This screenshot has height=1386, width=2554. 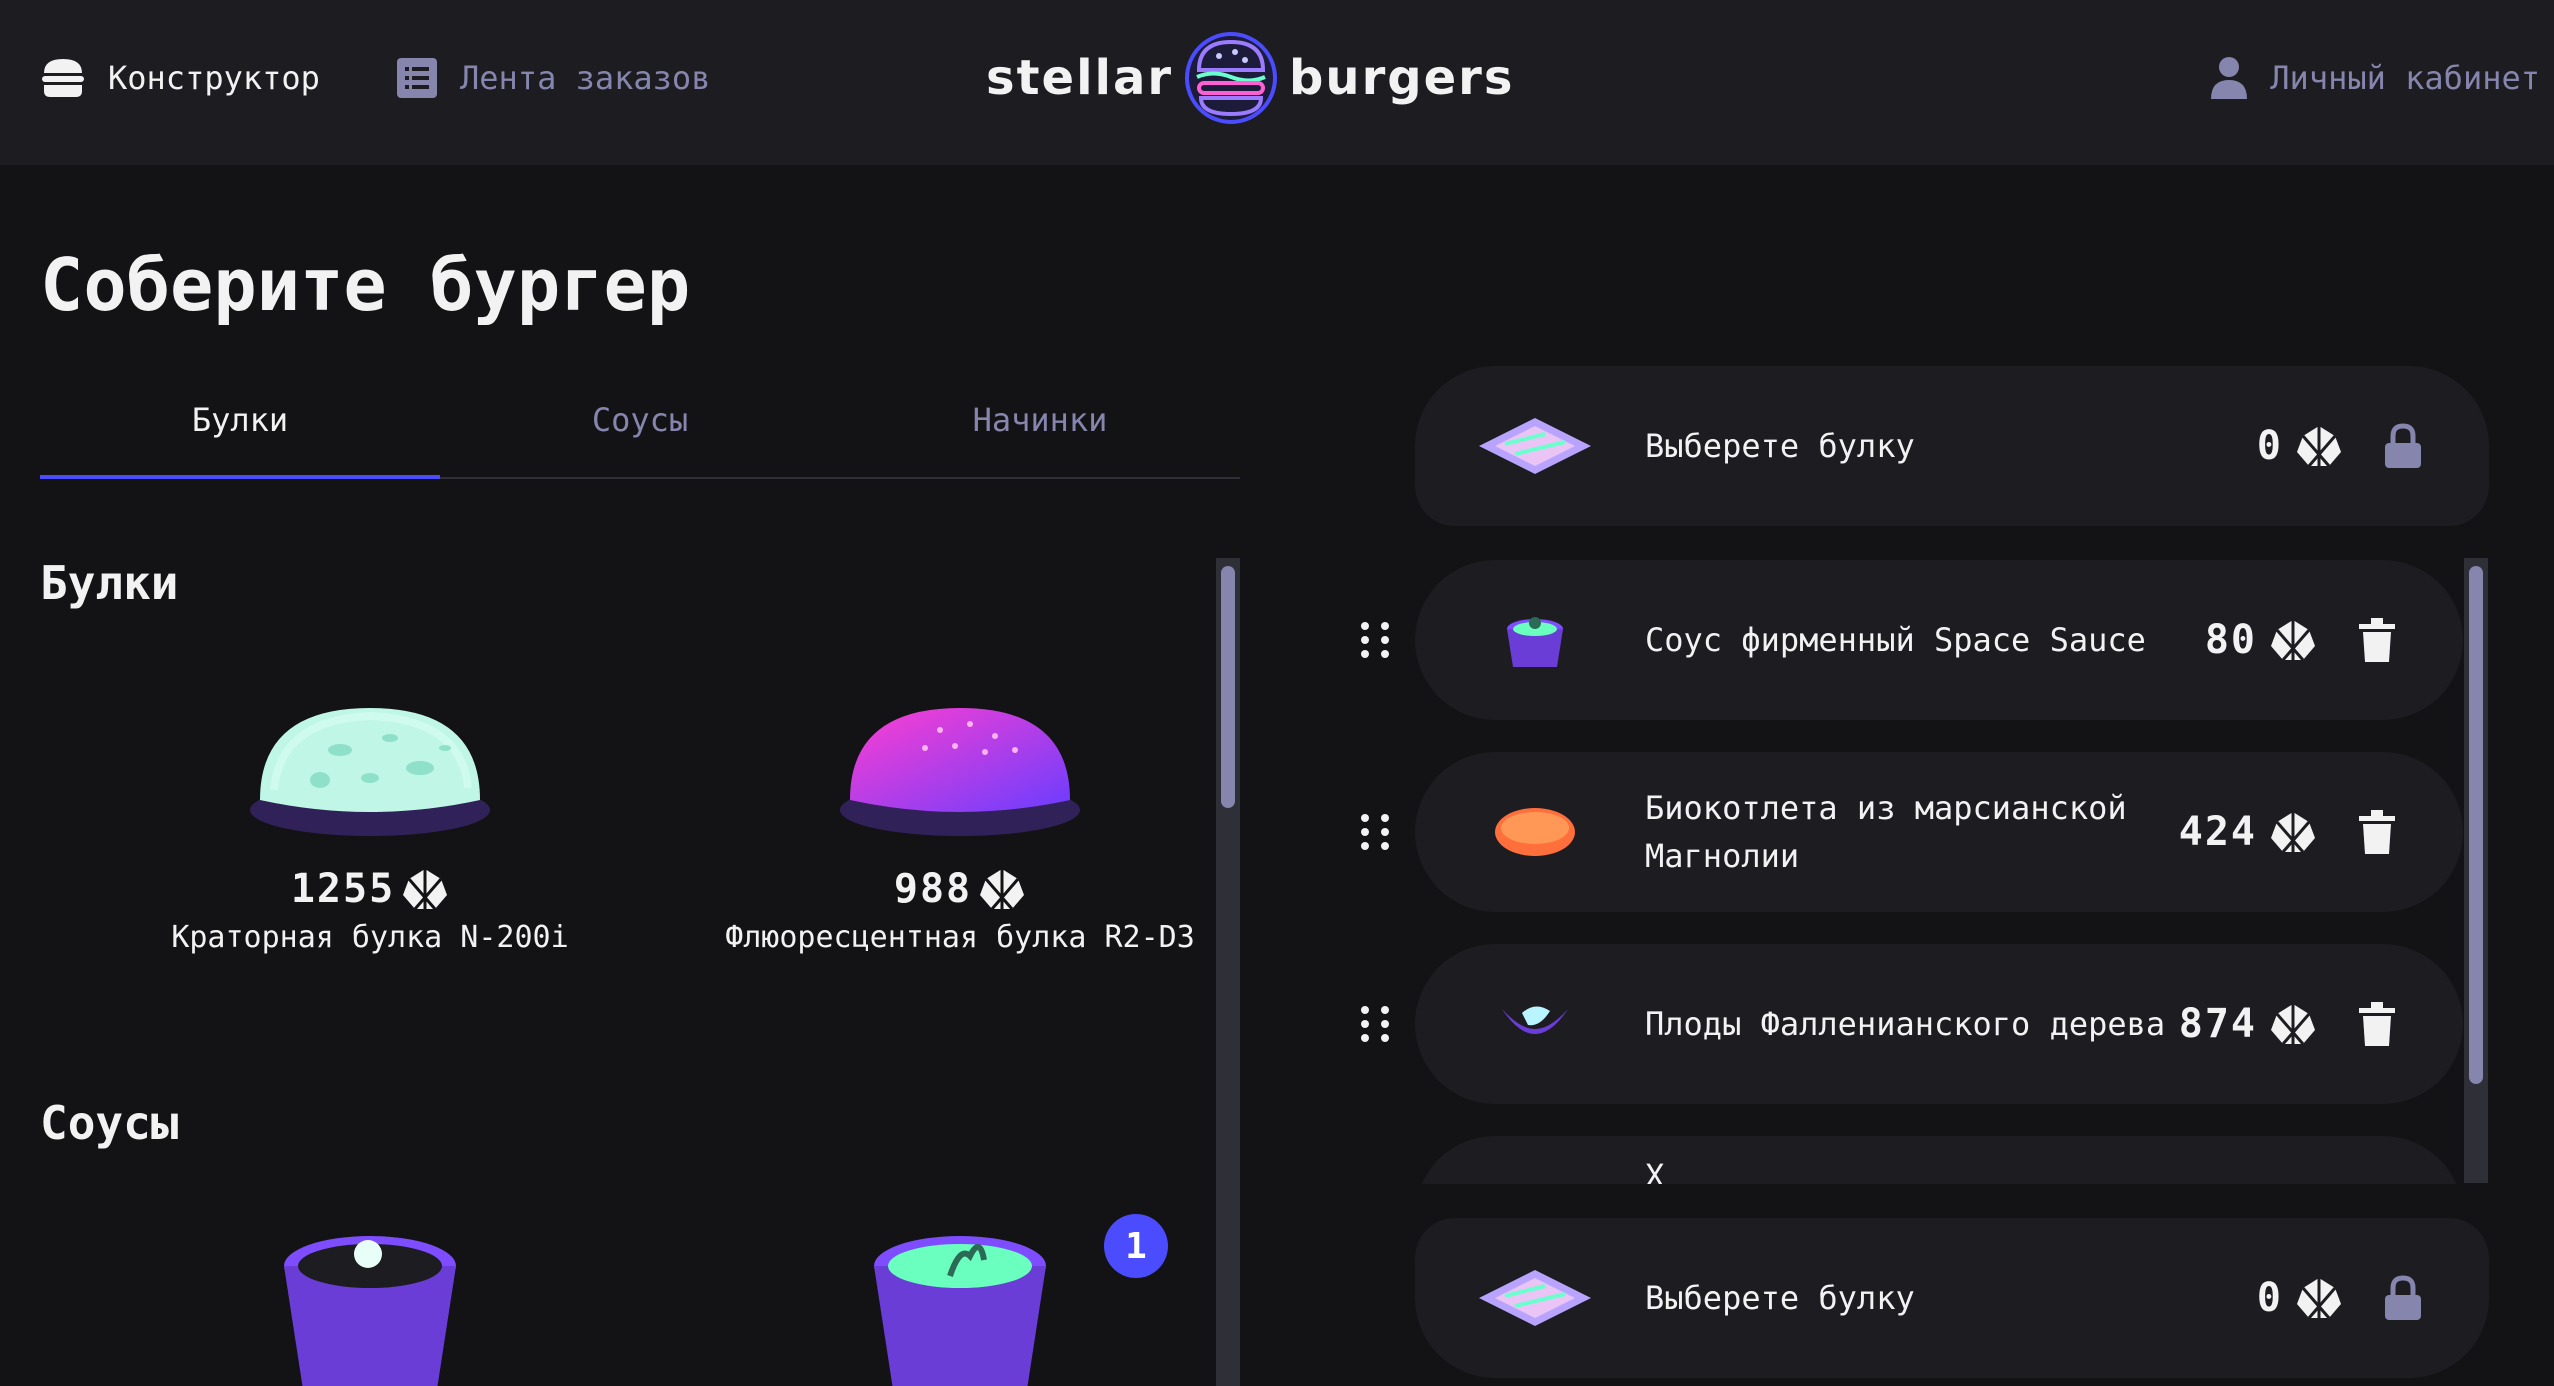 I want to click on nav-constructor-label: Конструктор, so click(x=214, y=78).